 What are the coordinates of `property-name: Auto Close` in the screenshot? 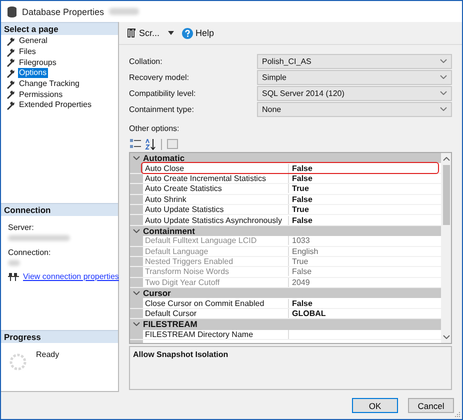 It's located at (216, 168).